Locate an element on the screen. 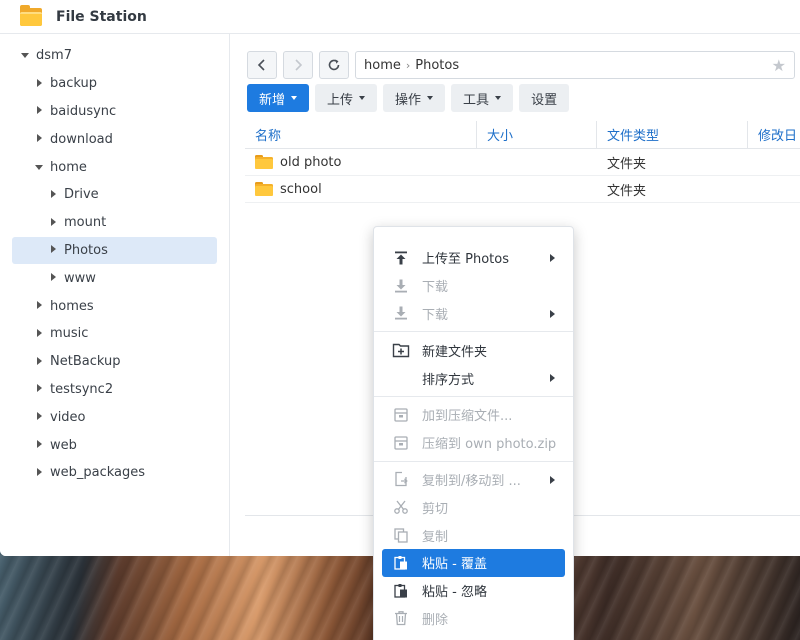 The height and width of the screenshot is (640, 800). menu-item: 排序方式 is located at coordinates (473, 378).